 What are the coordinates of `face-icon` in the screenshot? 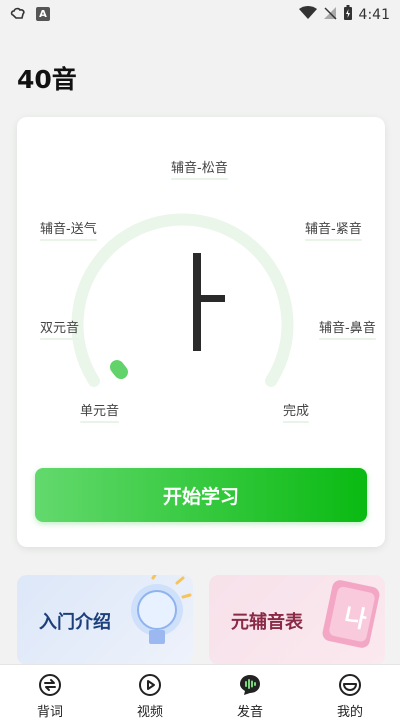 It's located at (350, 685).